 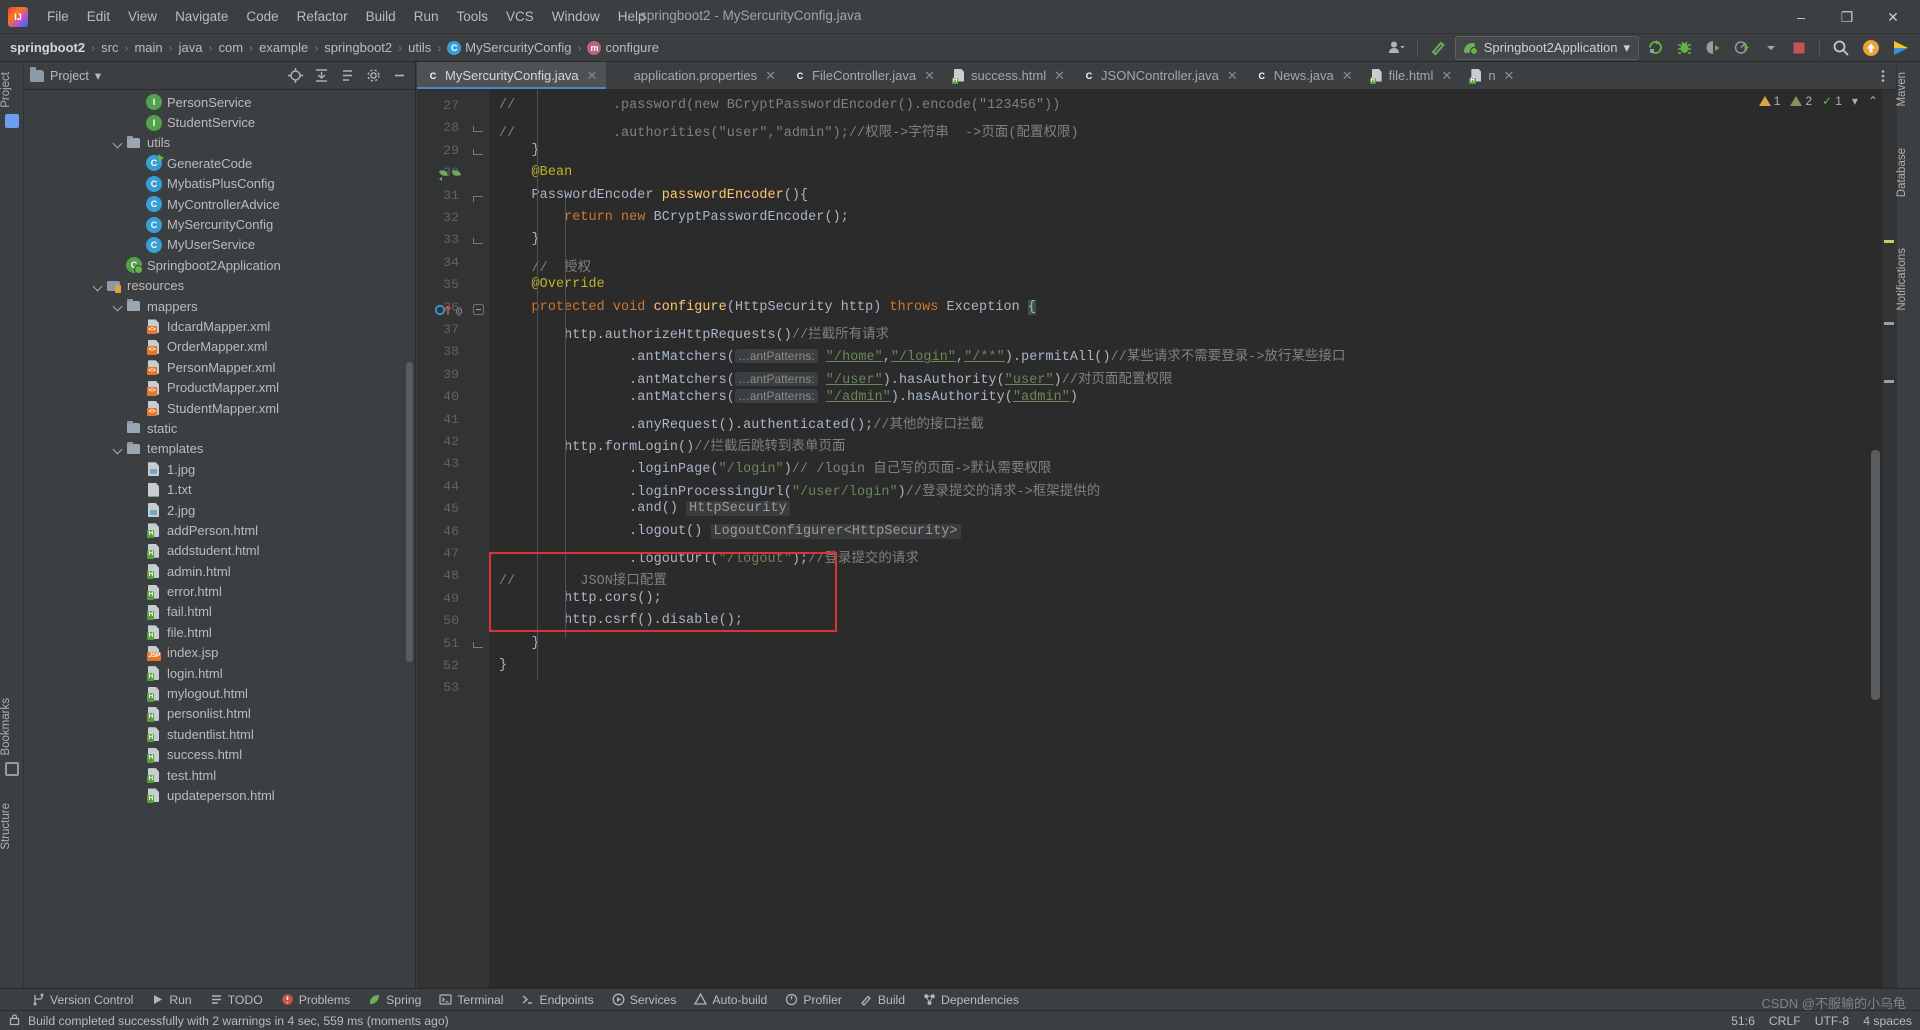 What do you see at coordinates (471, 1000) in the screenshot?
I see `bottom-tool-terminal: Terminal` at bounding box center [471, 1000].